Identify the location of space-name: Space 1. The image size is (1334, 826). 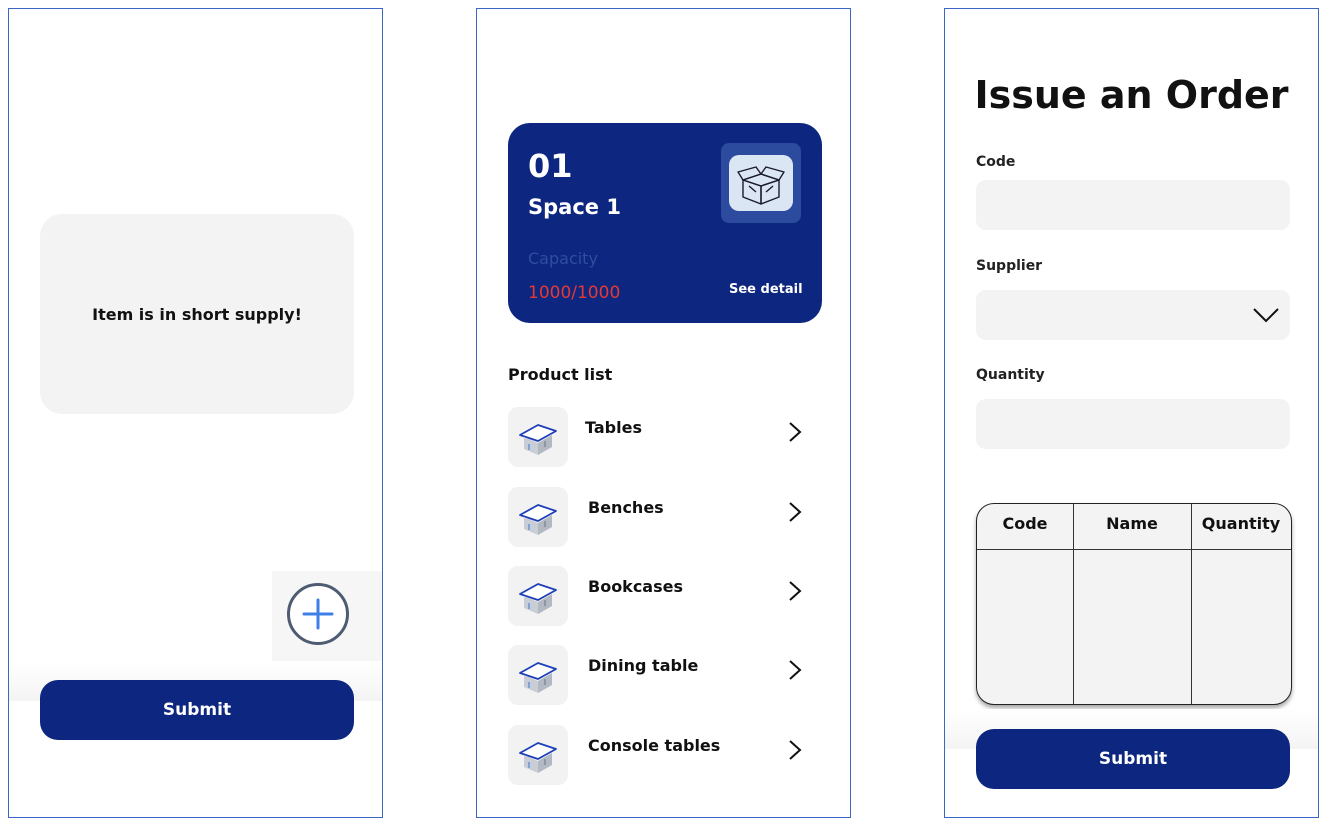
(574, 207).